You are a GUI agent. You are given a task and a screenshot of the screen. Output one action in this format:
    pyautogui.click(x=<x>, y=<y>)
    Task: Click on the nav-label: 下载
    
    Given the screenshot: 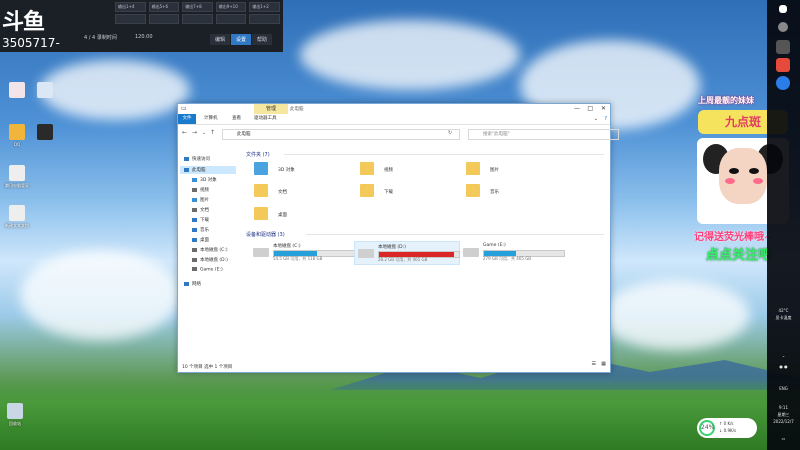 What is the action you would take?
    pyautogui.click(x=204, y=220)
    